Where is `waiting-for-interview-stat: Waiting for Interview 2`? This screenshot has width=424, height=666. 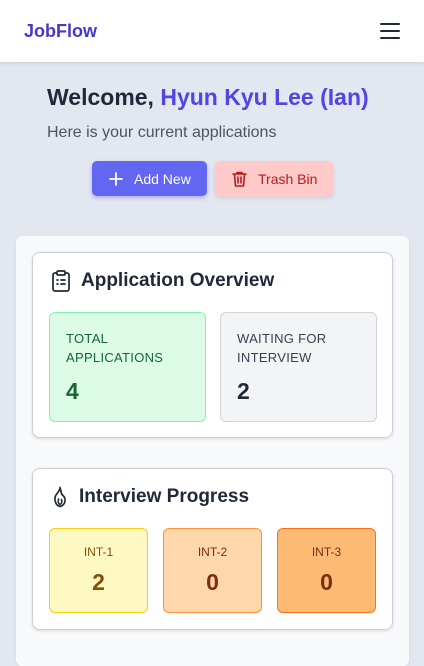 waiting-for-interview-stat: Waiting for Interview 2 is located at coordinates (298, 367).